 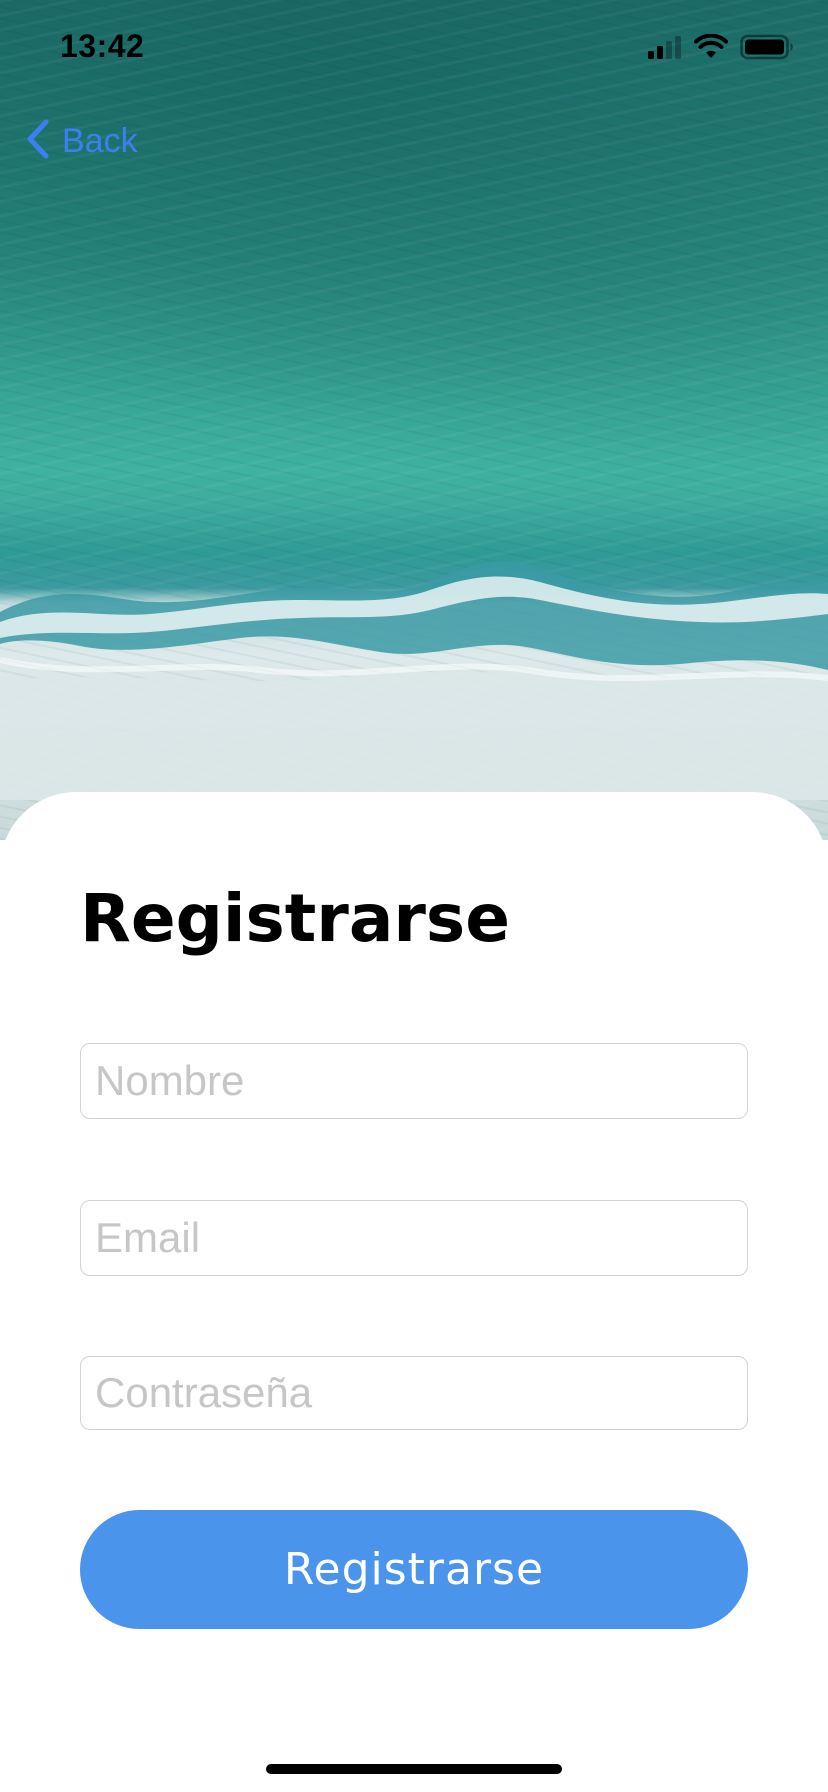 I want to click on name-field, so click(x=414, y=1081).